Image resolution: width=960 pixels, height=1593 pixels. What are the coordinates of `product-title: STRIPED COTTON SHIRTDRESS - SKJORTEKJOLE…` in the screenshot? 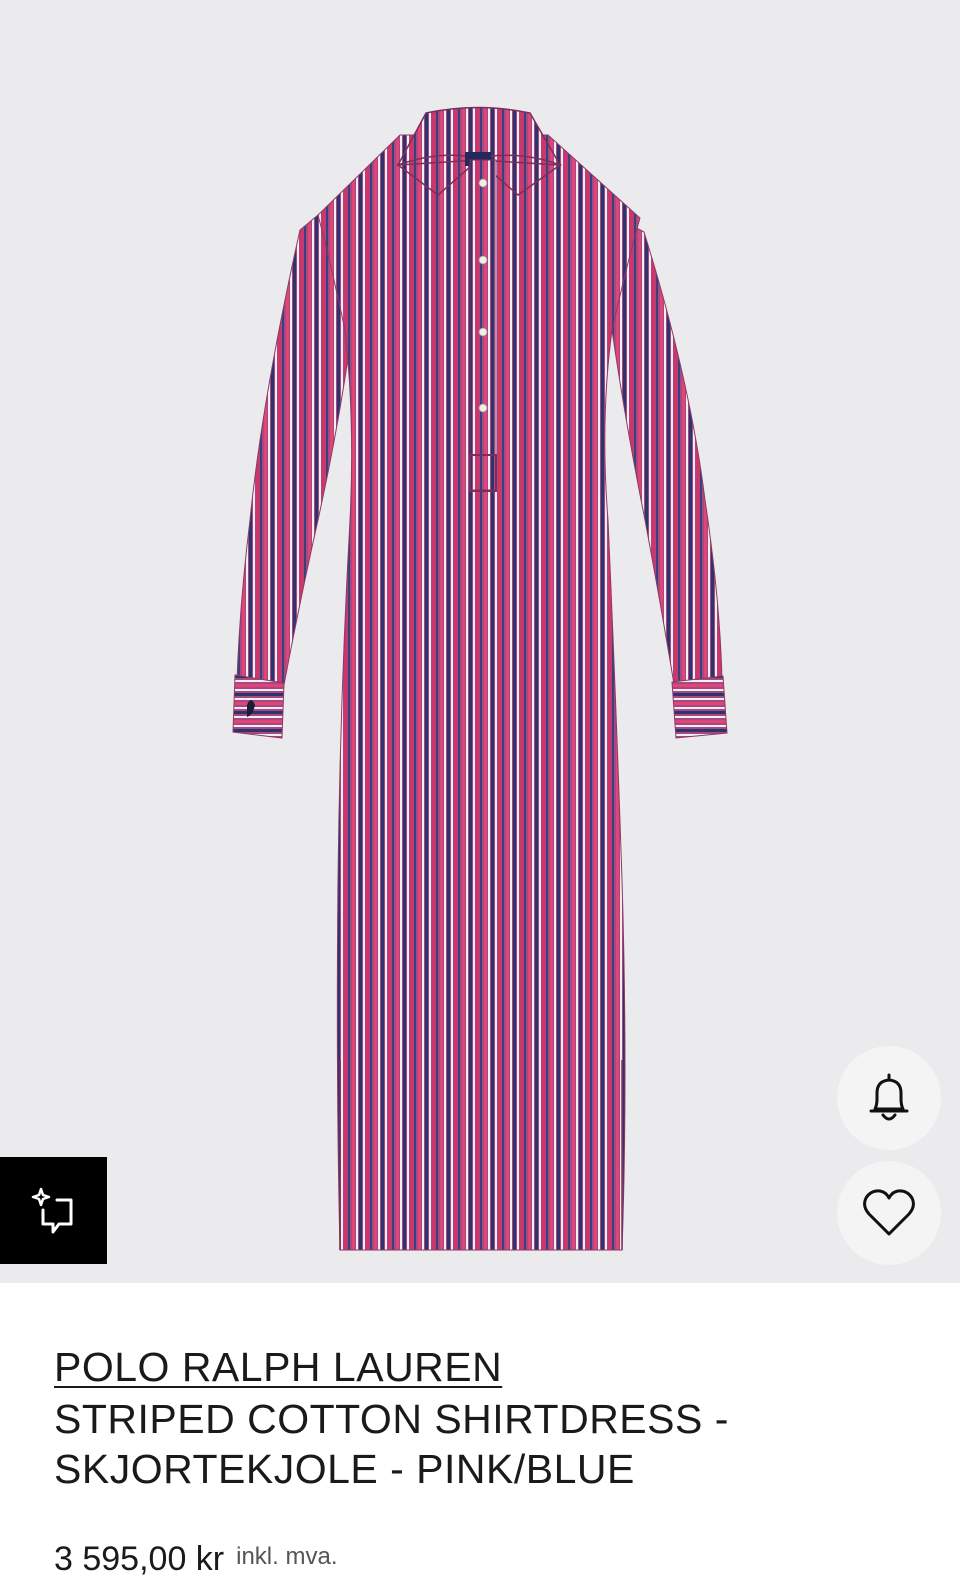 It's located at (391, 1444).